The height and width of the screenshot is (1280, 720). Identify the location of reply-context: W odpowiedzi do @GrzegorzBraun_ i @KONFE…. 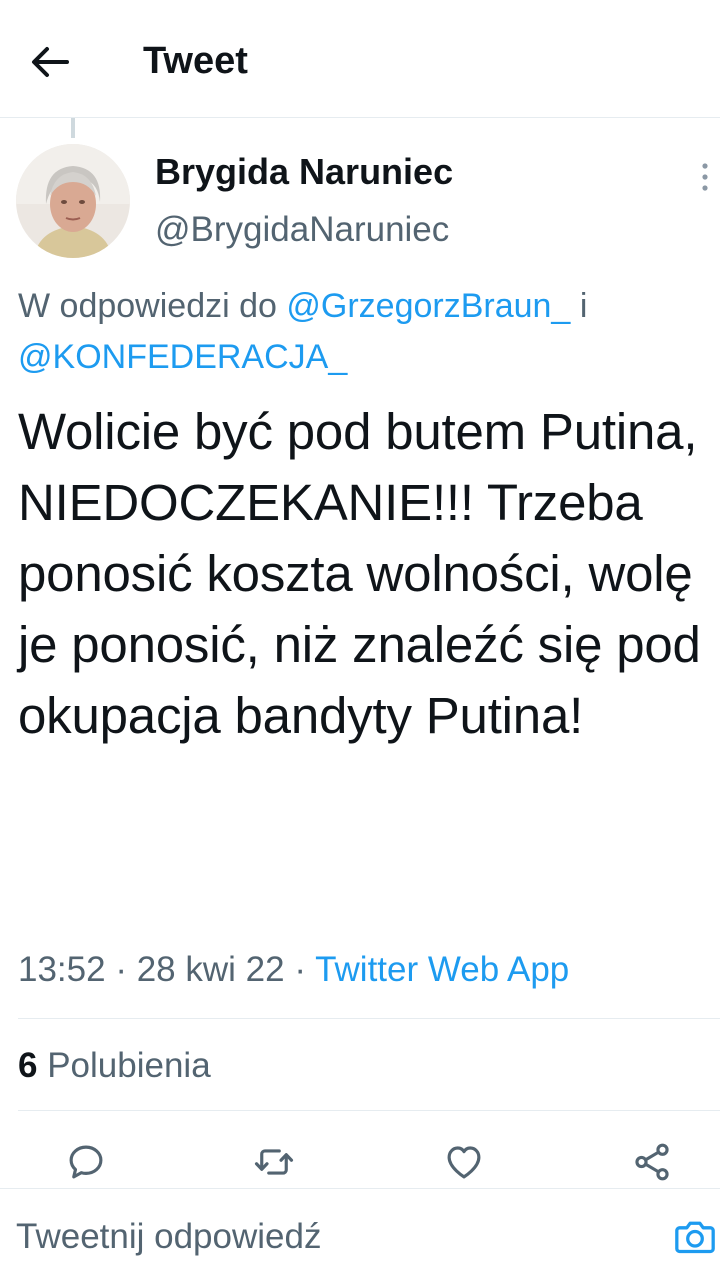
(363, 332).